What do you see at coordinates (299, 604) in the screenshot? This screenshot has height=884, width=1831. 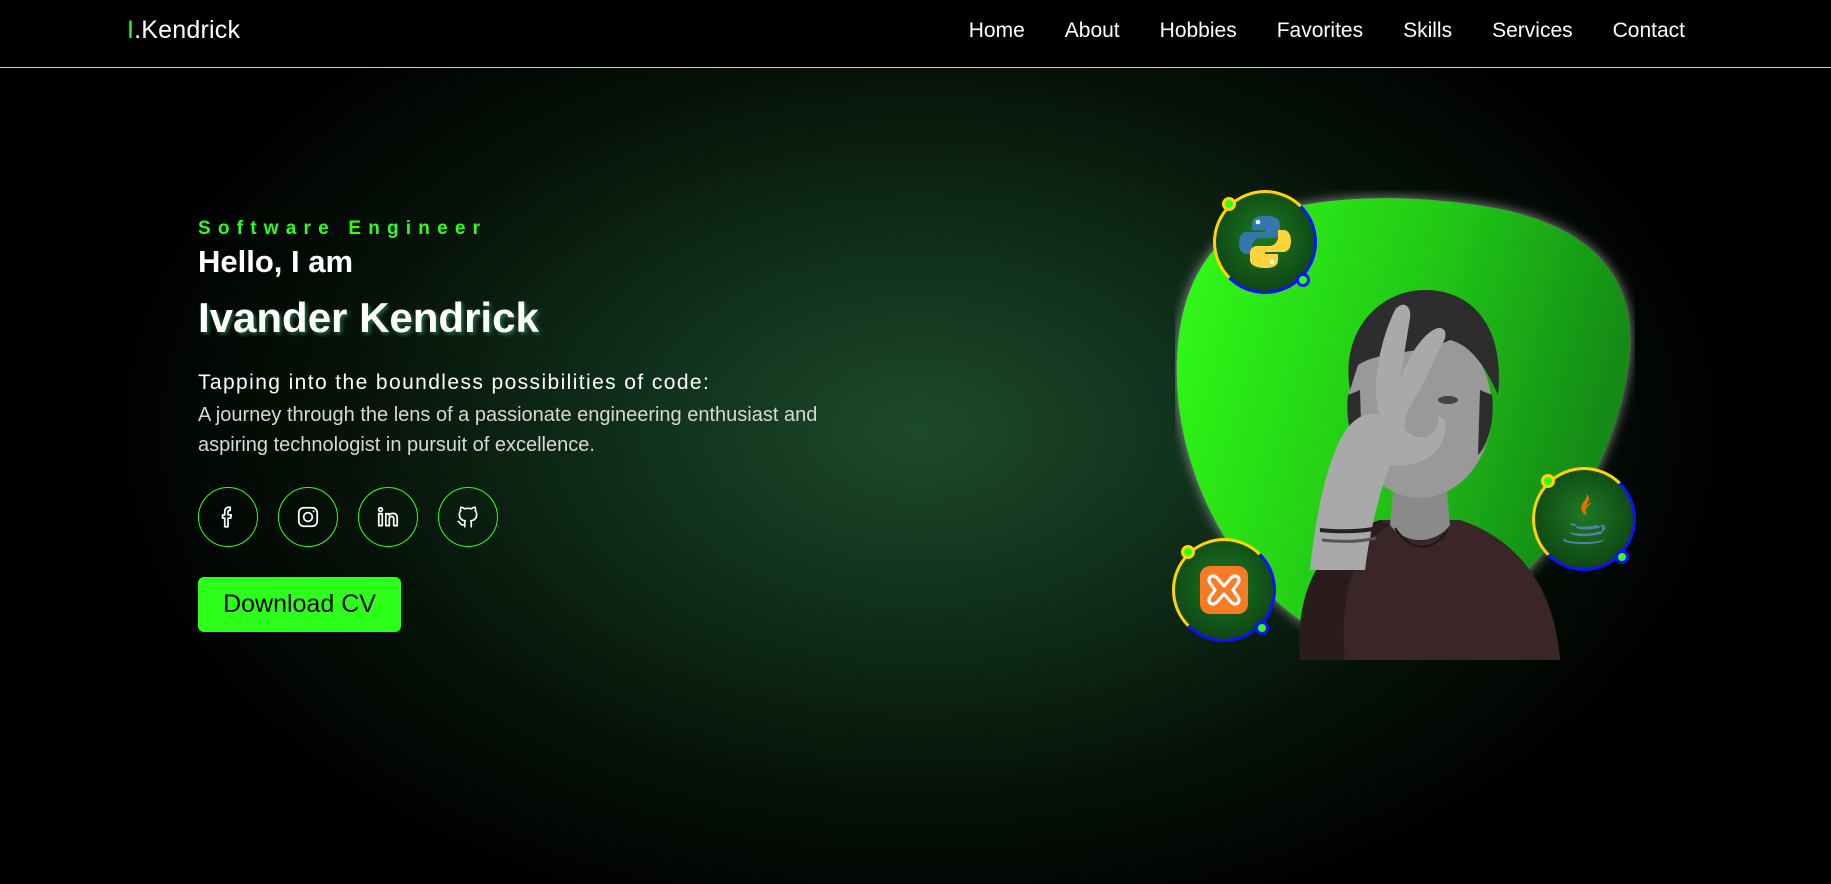 I see `download-cv-button: Download CV` at bounding box center [299, 604].